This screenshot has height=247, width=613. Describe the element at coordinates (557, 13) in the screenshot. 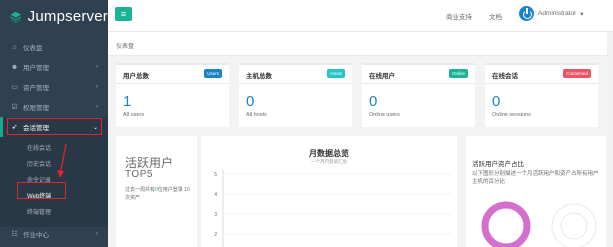

I see `username: Administrator` at that location.